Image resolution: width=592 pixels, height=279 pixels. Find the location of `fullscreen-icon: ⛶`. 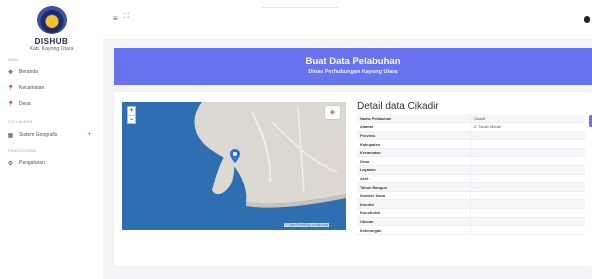

fullscreen-icon: ⛶ is located at coordinates (126, 17).